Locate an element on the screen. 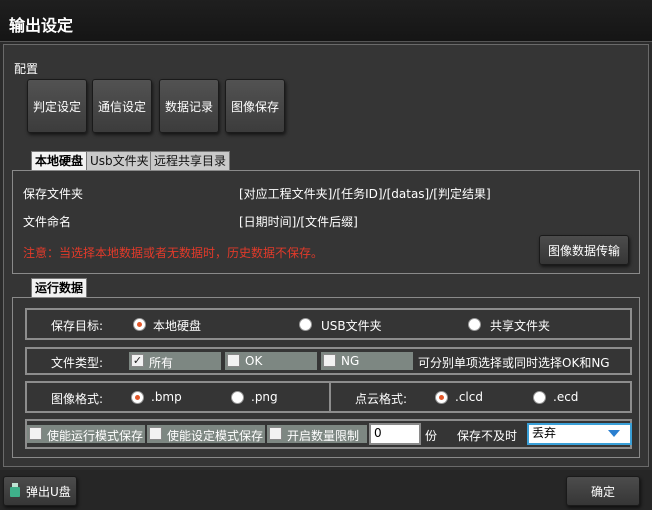  save-options-row: 使能运行模式保存 使能设定模式保存 开启数量限制 0 份 保存不及时 丢弃 is located at coordinates (328, 434).